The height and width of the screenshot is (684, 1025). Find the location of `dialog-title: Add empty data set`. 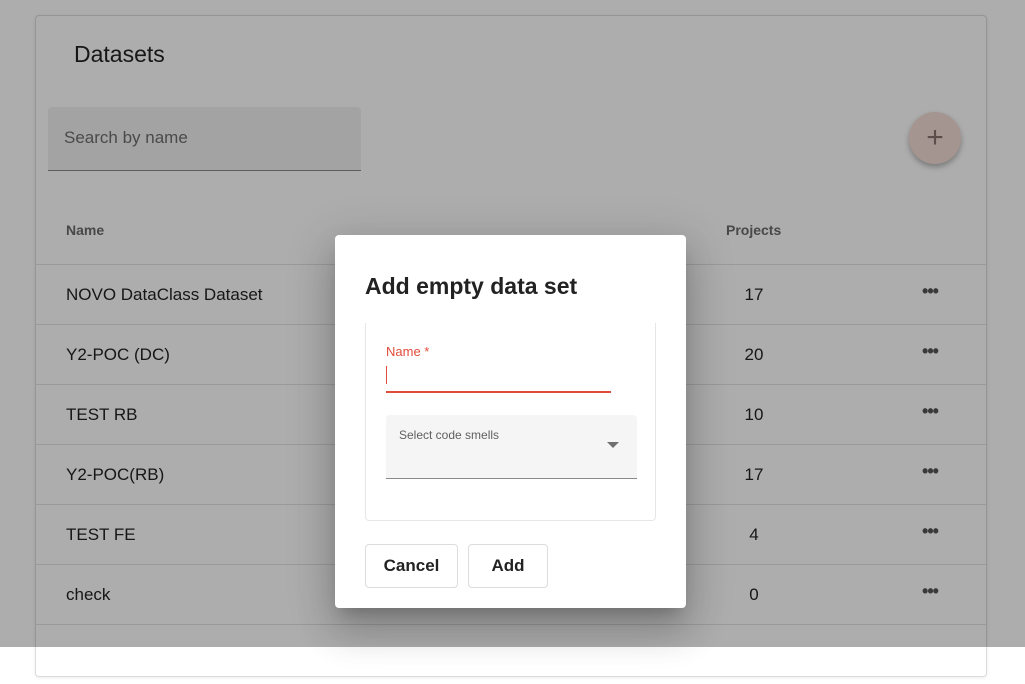

dialog-title: Add empty data set is located at coordinates (471, 286).